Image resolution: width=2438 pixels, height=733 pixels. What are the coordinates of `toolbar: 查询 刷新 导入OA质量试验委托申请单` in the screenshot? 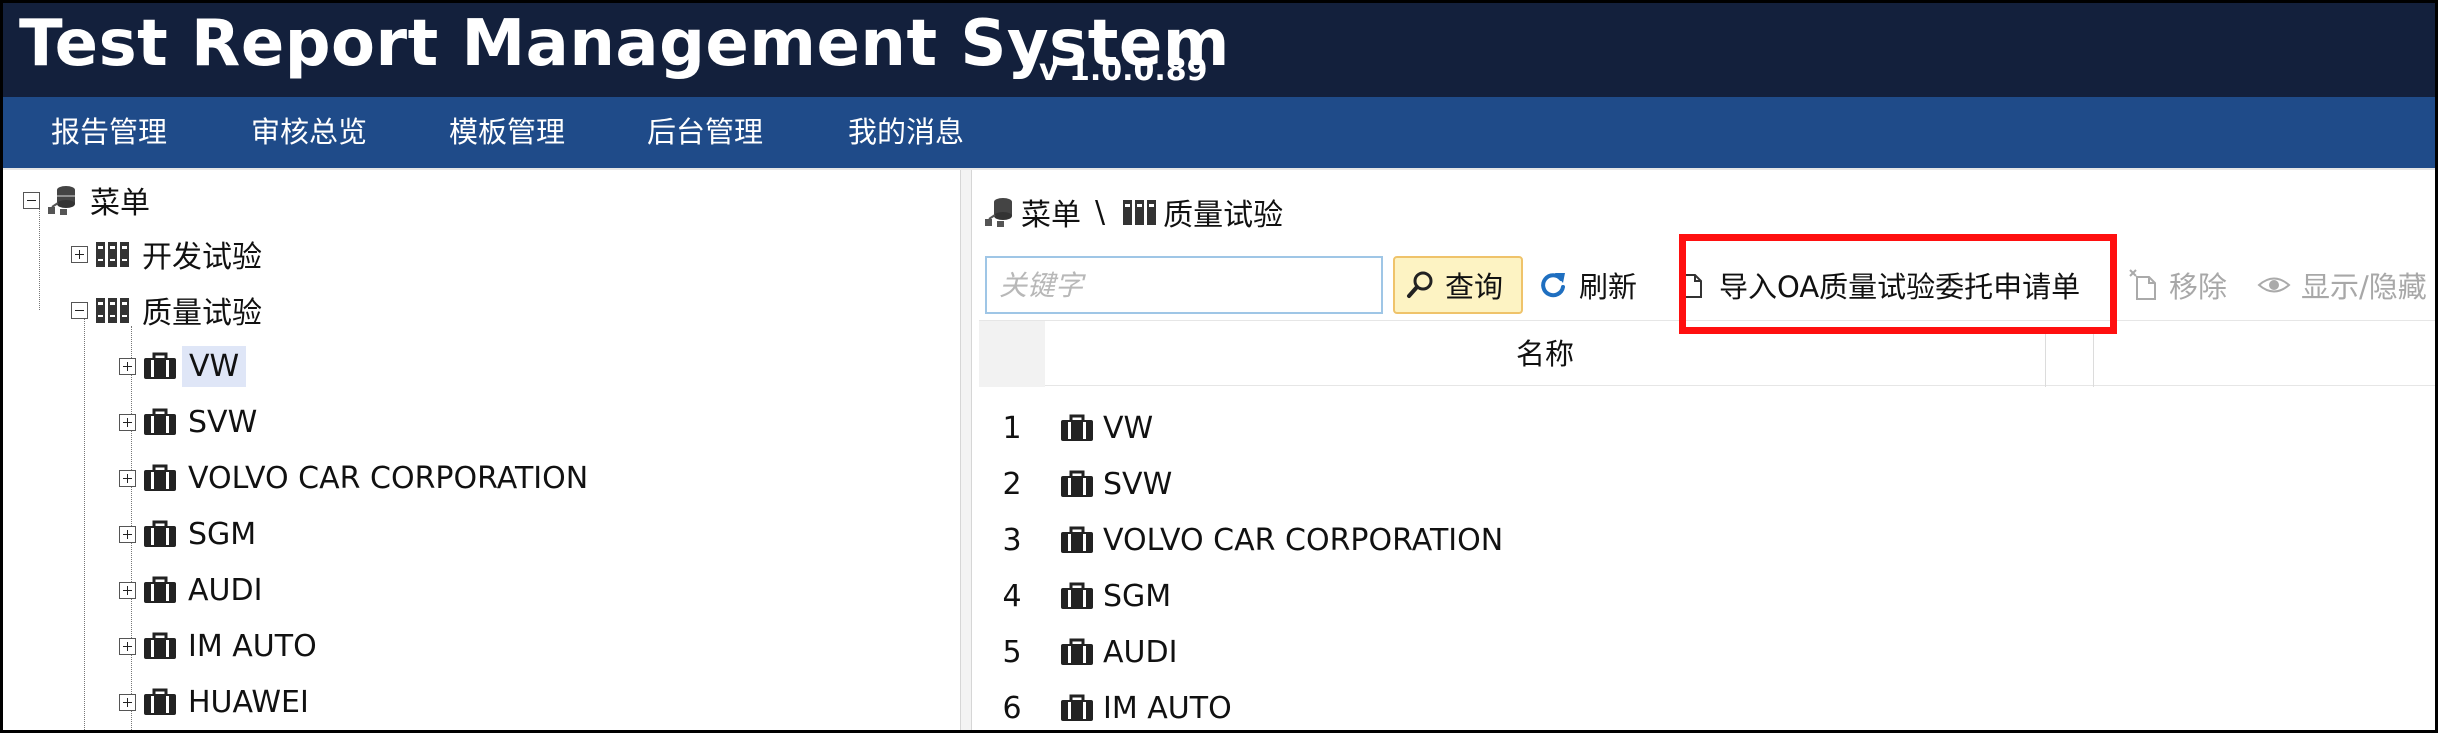 It's located at (1710, 281).